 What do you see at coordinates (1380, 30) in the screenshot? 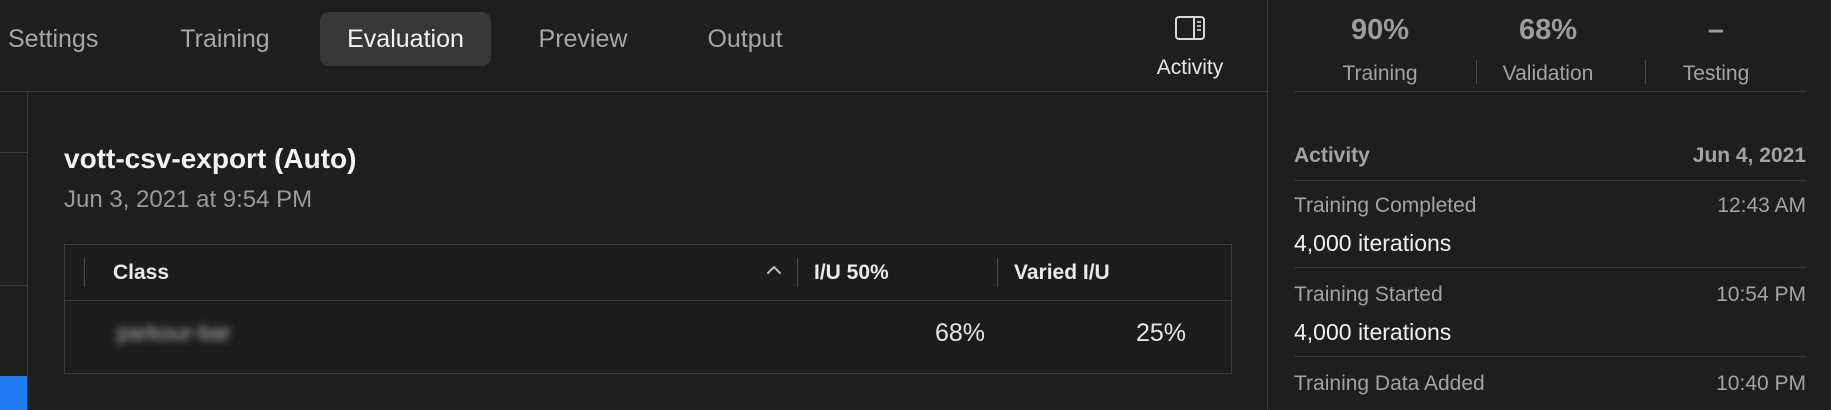
I see `stat-value: 90%` at bounding box center [1380, 30].